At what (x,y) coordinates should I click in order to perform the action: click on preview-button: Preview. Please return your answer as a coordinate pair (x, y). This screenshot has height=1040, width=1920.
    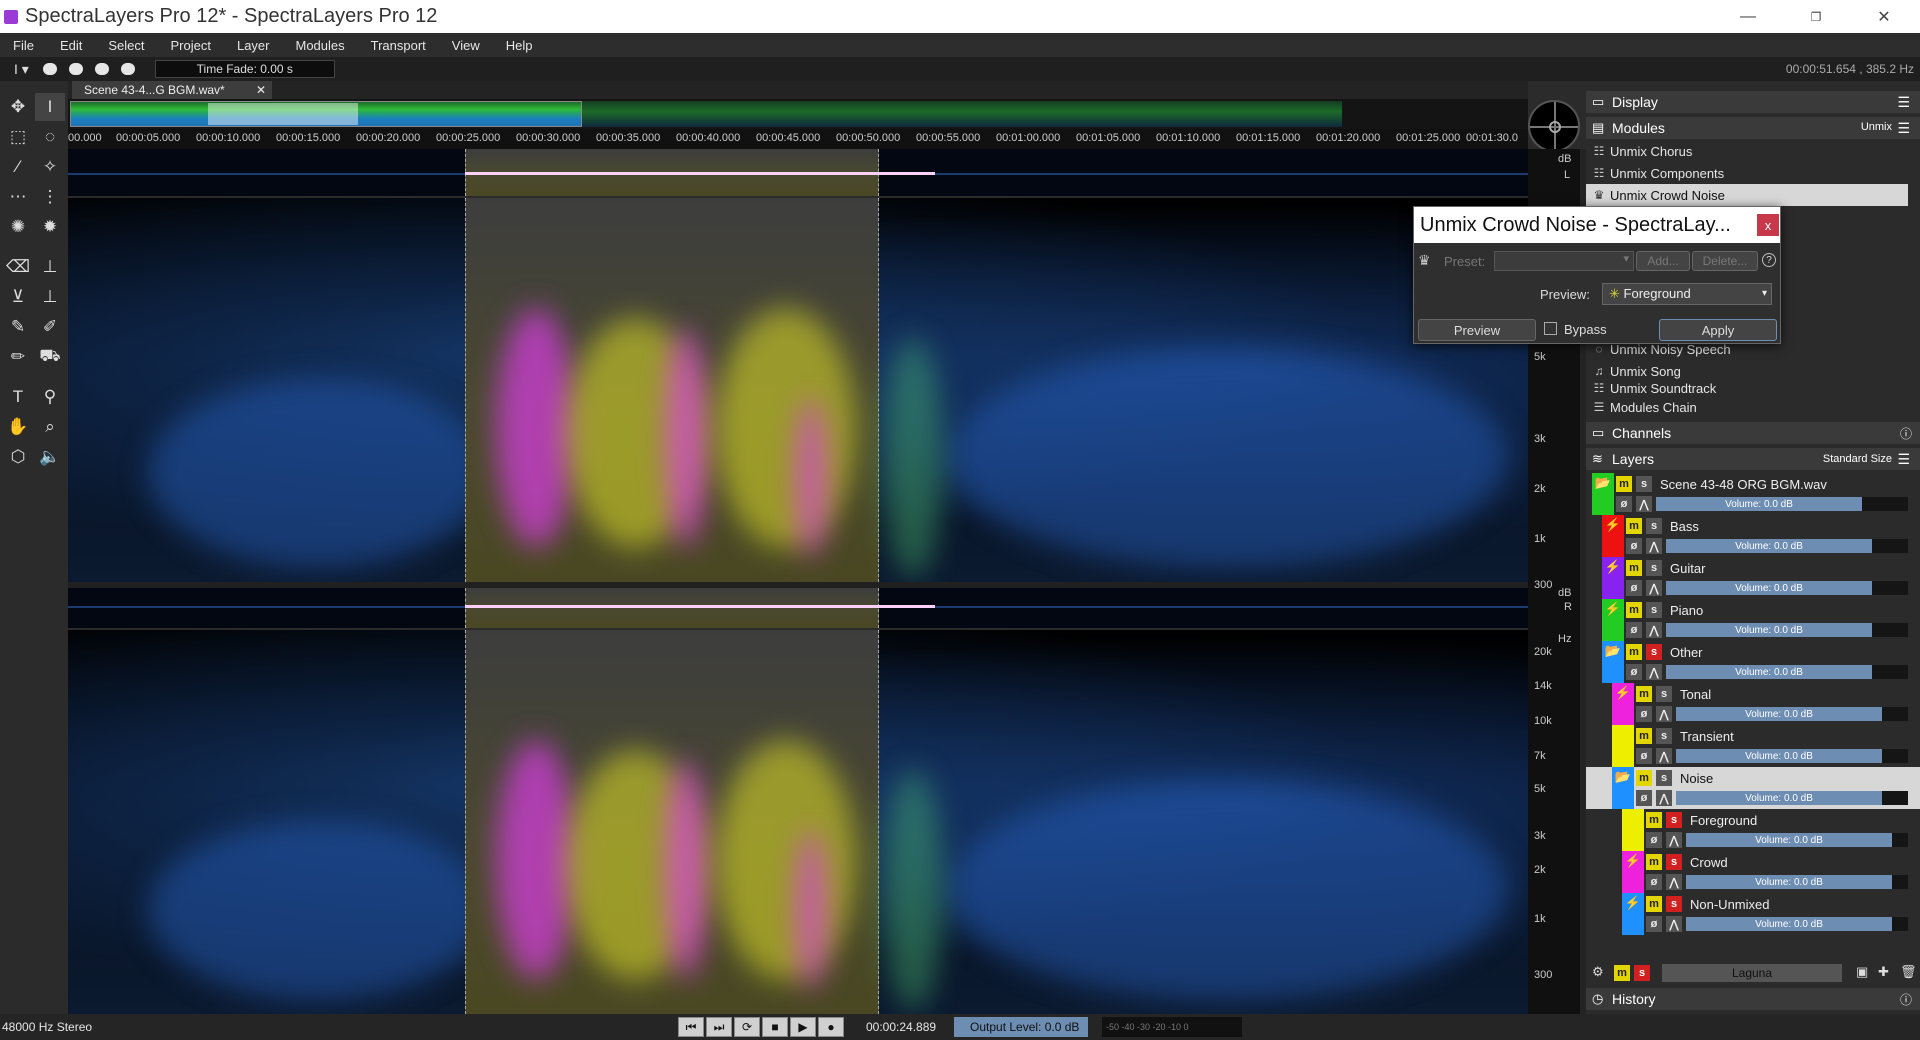
    Looking at the image, I should click on (1477, 330).